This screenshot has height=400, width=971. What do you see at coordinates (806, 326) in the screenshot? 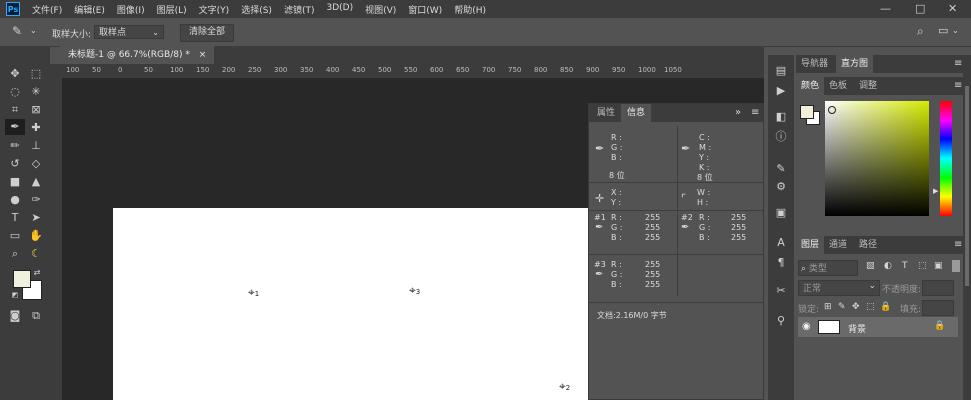
I see `eye-visibility-icon: ◉` at bounding box center [806, 326].